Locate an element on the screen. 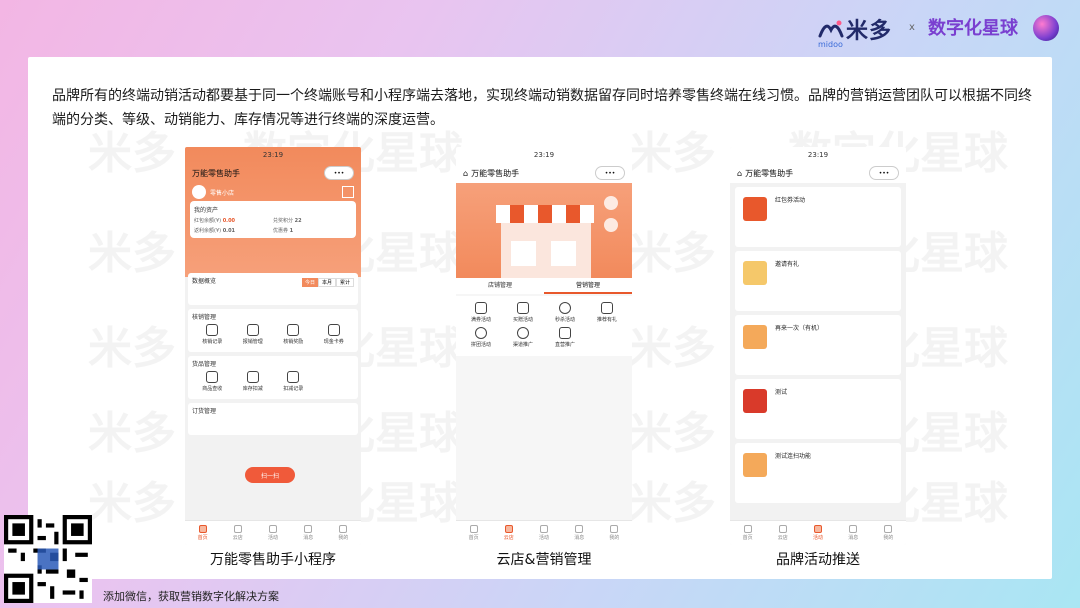  activity-card: 红包券活动 is located at coordinates (818, 217).